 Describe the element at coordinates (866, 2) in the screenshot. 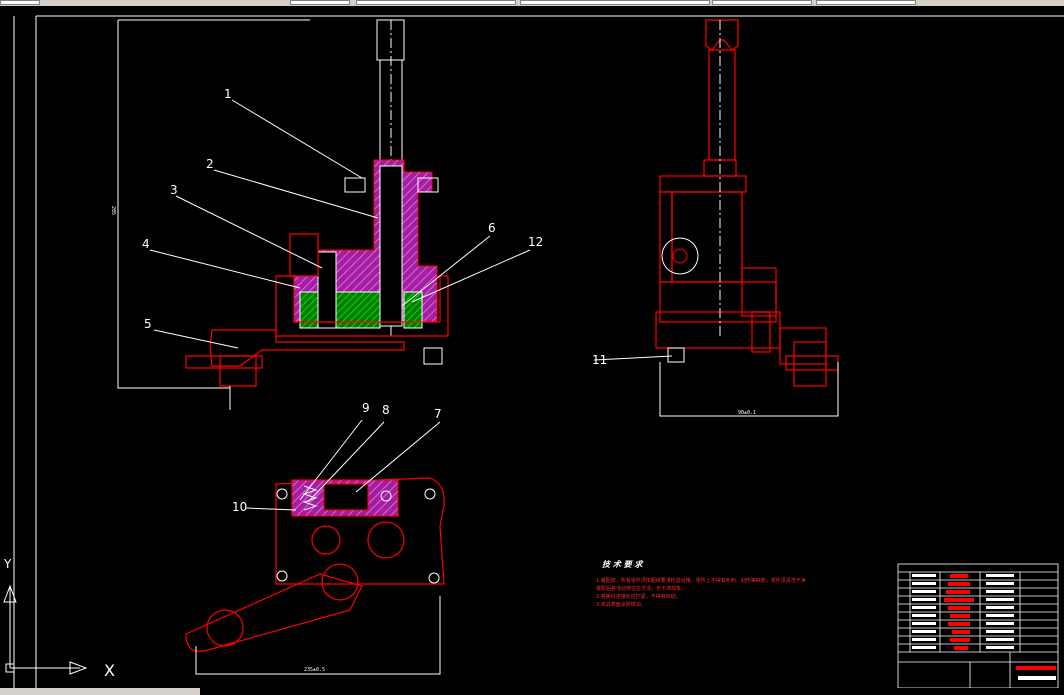

I see `plotstyle-dropdown` at that location.